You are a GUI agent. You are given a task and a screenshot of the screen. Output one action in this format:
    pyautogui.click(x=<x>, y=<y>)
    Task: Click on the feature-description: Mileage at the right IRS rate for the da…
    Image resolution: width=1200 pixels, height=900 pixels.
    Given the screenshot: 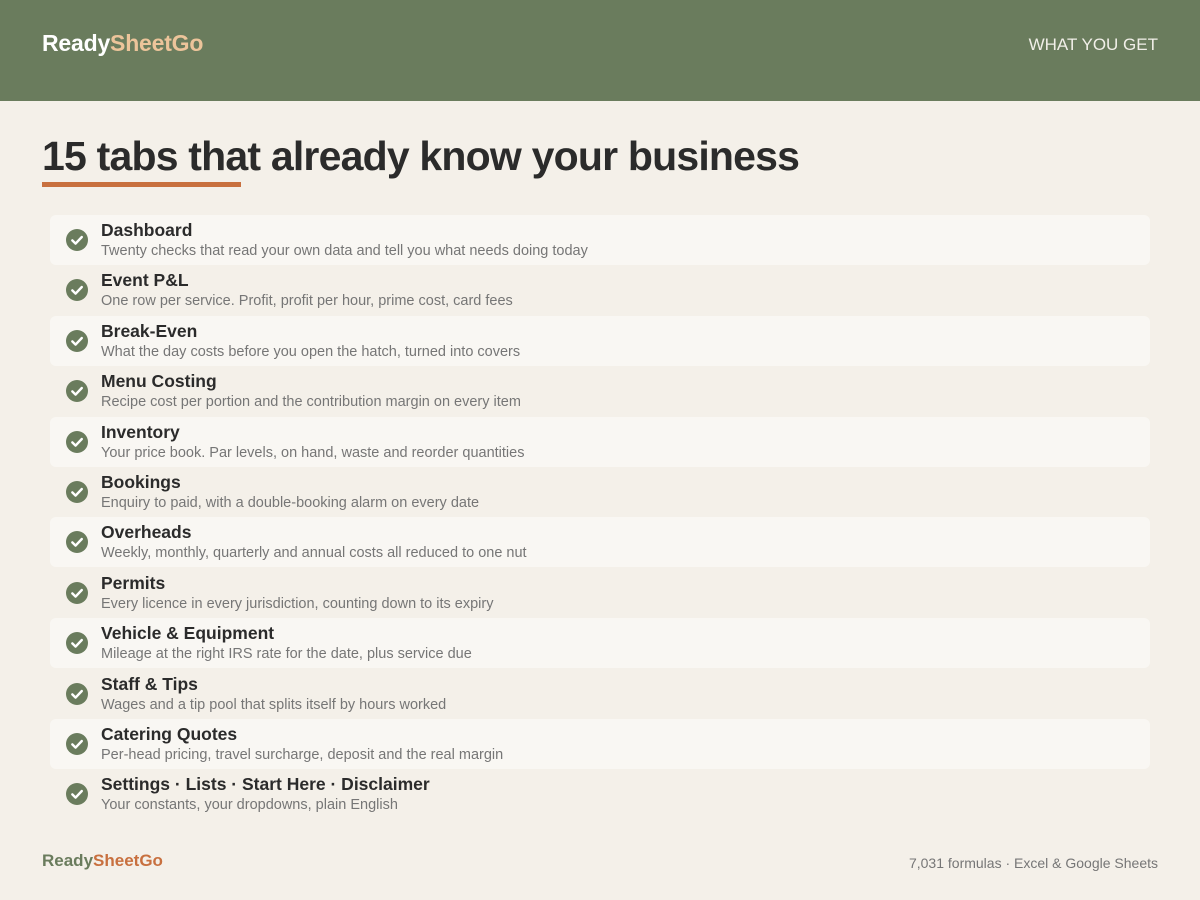 What is the action you would take?
    pyautogui.click(x=286, y=654)
    